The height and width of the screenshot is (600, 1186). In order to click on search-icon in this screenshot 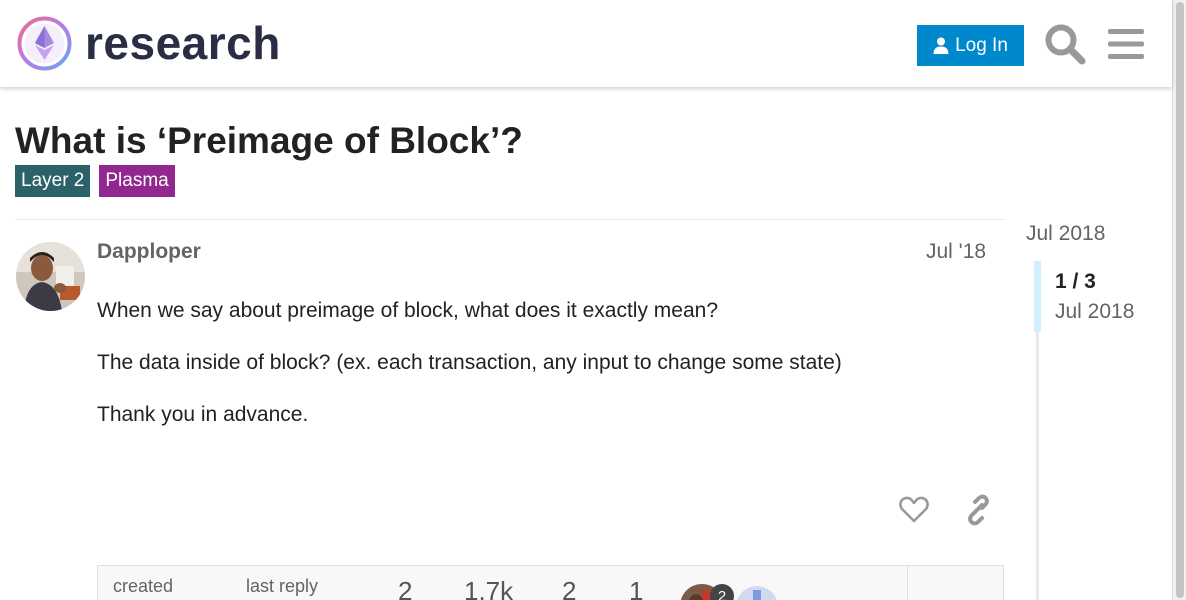, I will do `click(1065, 44)`.